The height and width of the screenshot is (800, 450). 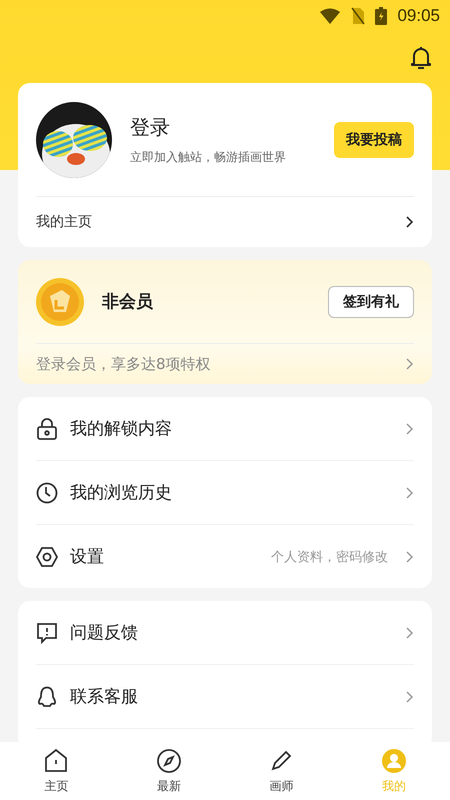 What do you see at coordinates (128, 302) in the screenshot?
I see `membership-status: 非会员` at bounding box center [128, 302].